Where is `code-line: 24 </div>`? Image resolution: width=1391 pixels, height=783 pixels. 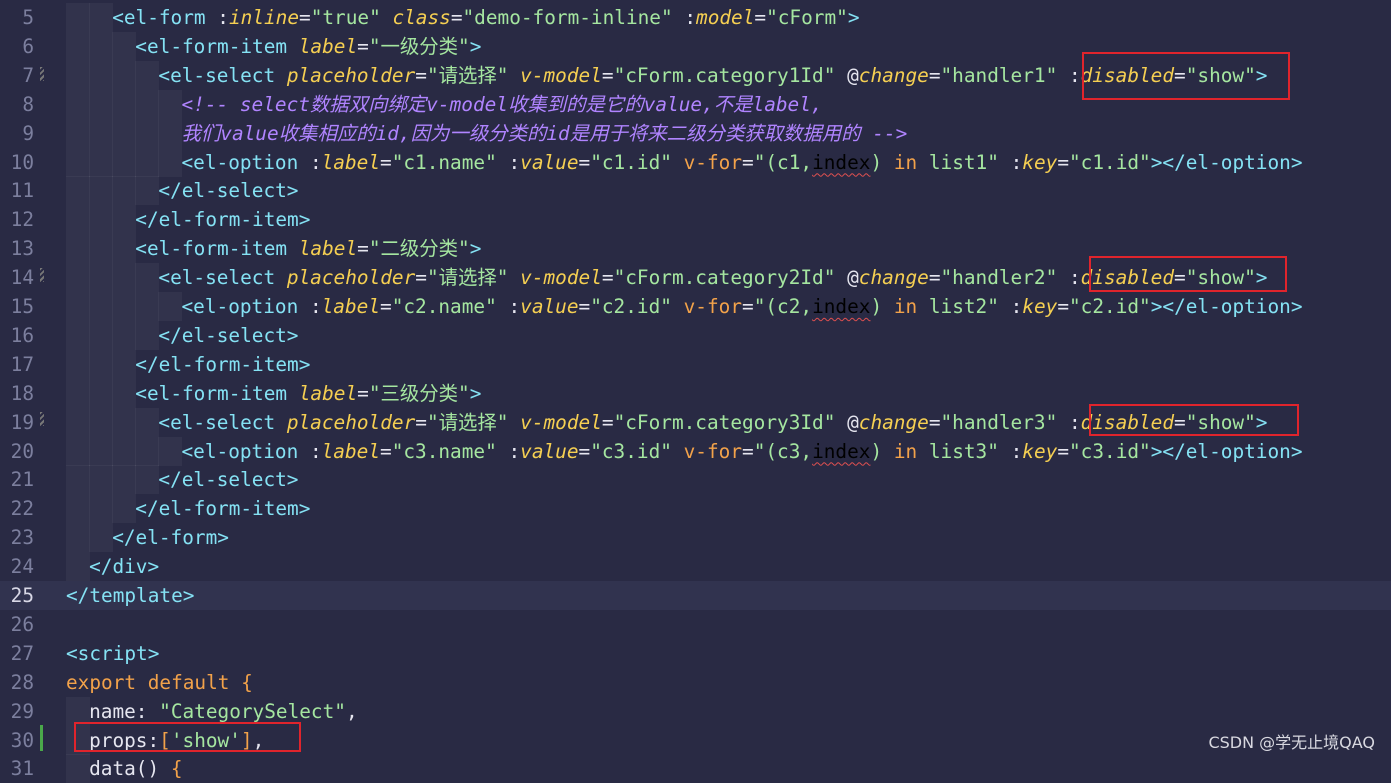 code-line: 24 </div> is located at coordinates (695, 567).